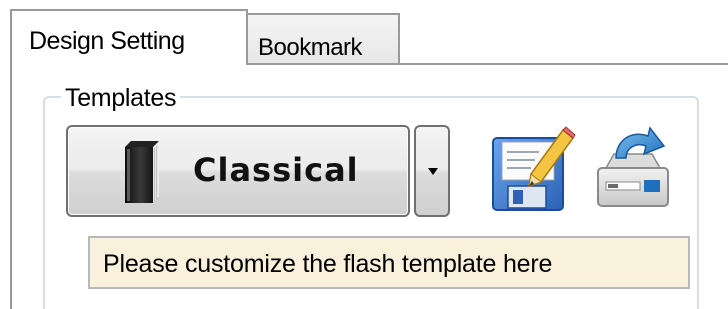 This screenshot has width=728, height=309. What do you see at coordinates (633, 166) in the screenshot?
I see `load-template-icon` at bounding box center [633, 166].